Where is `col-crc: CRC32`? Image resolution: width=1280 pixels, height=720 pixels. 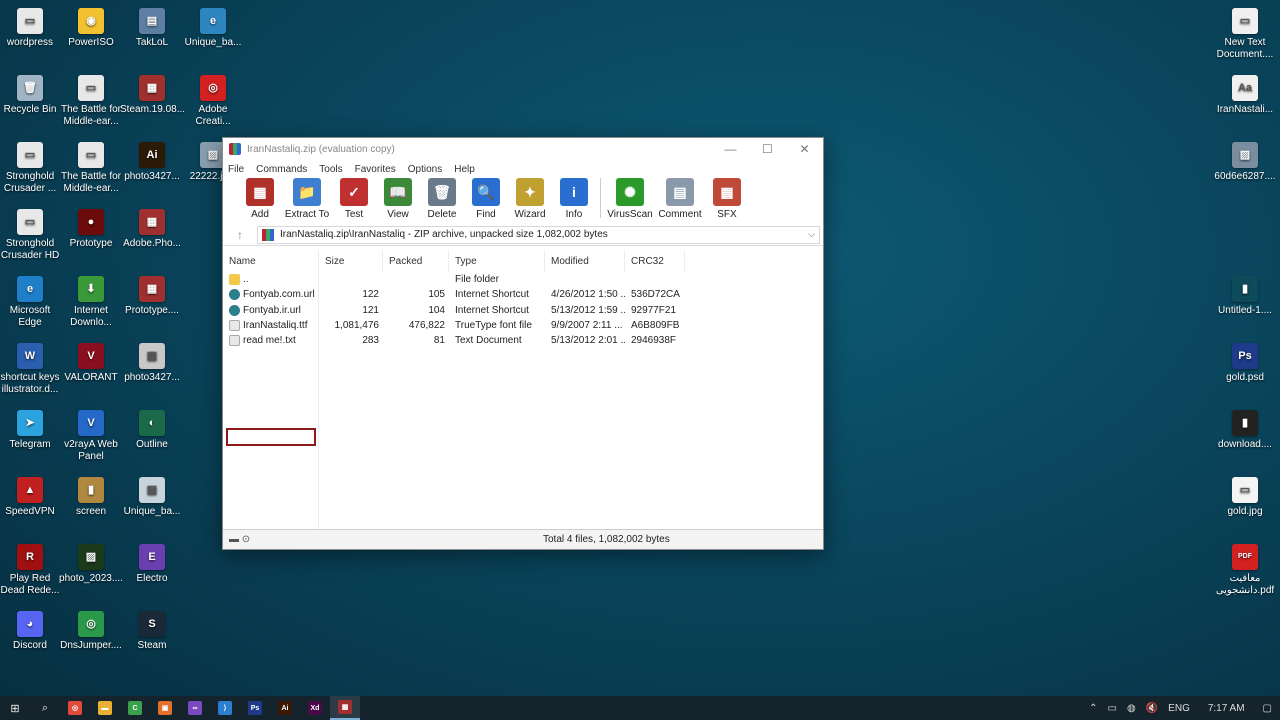
col-crc: CRC32 is located at coordinates (655, 261).